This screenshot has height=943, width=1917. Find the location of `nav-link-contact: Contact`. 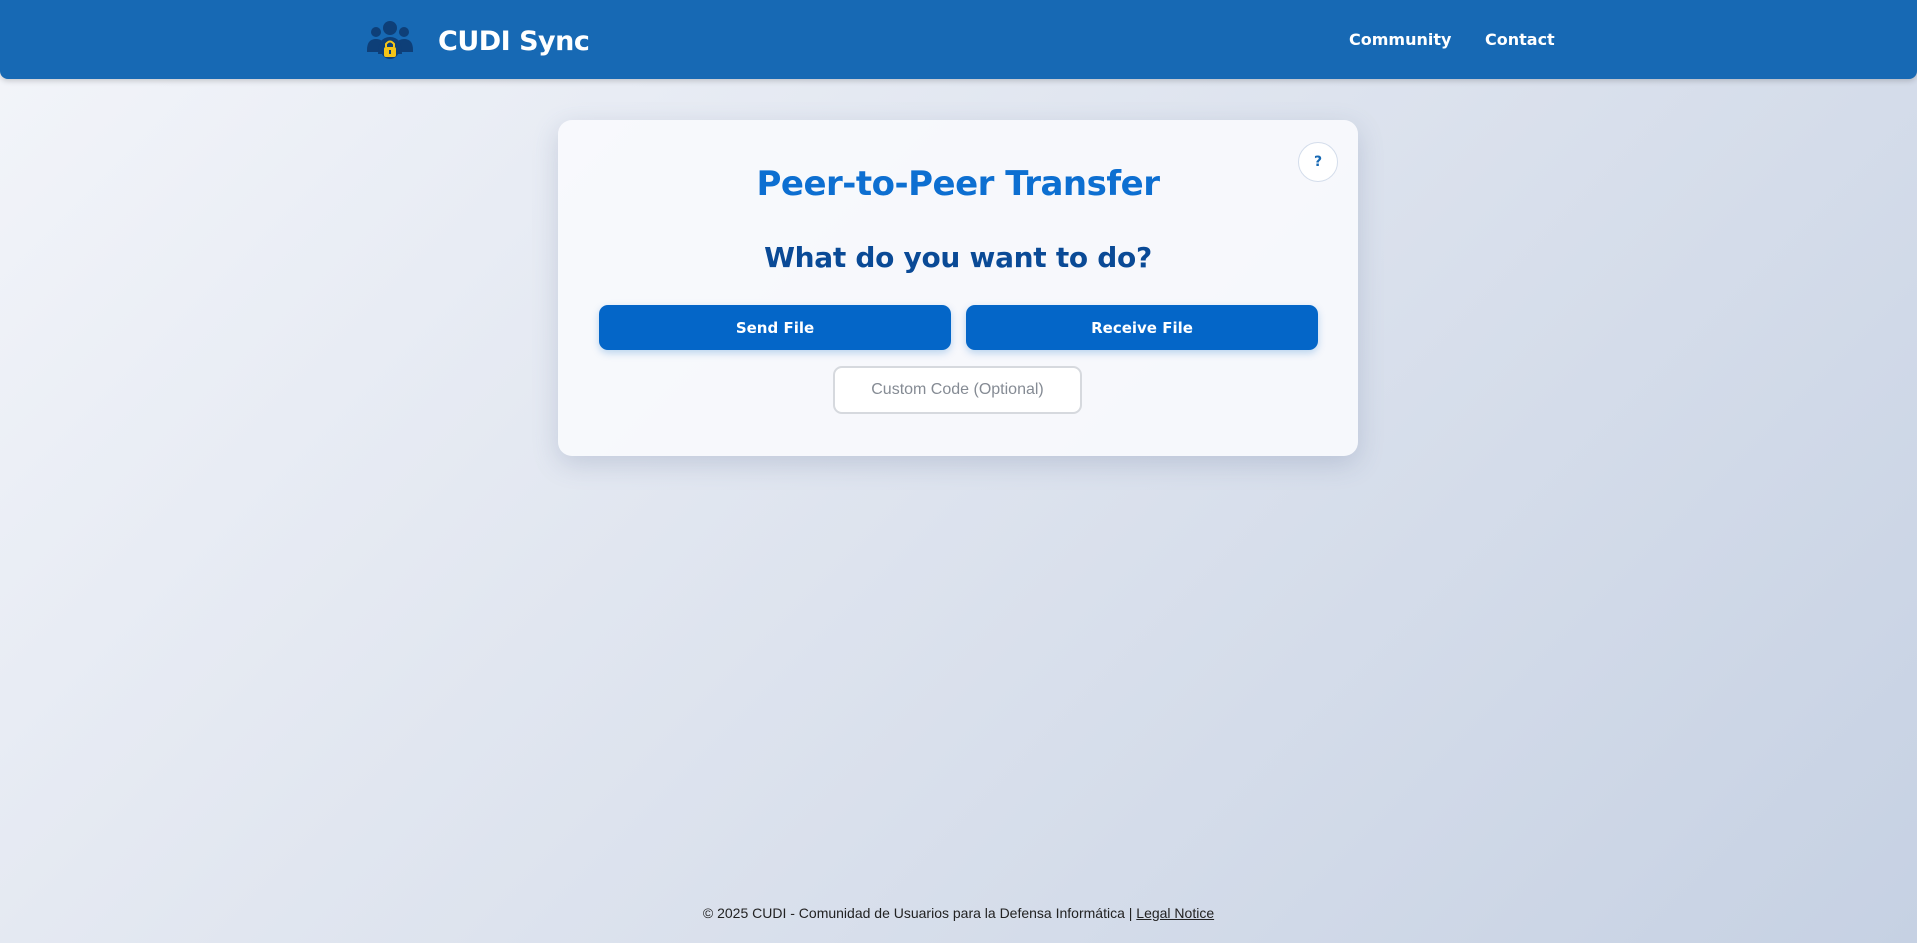

nav-link-contact: Contact is located at coordinates (1520, 39).